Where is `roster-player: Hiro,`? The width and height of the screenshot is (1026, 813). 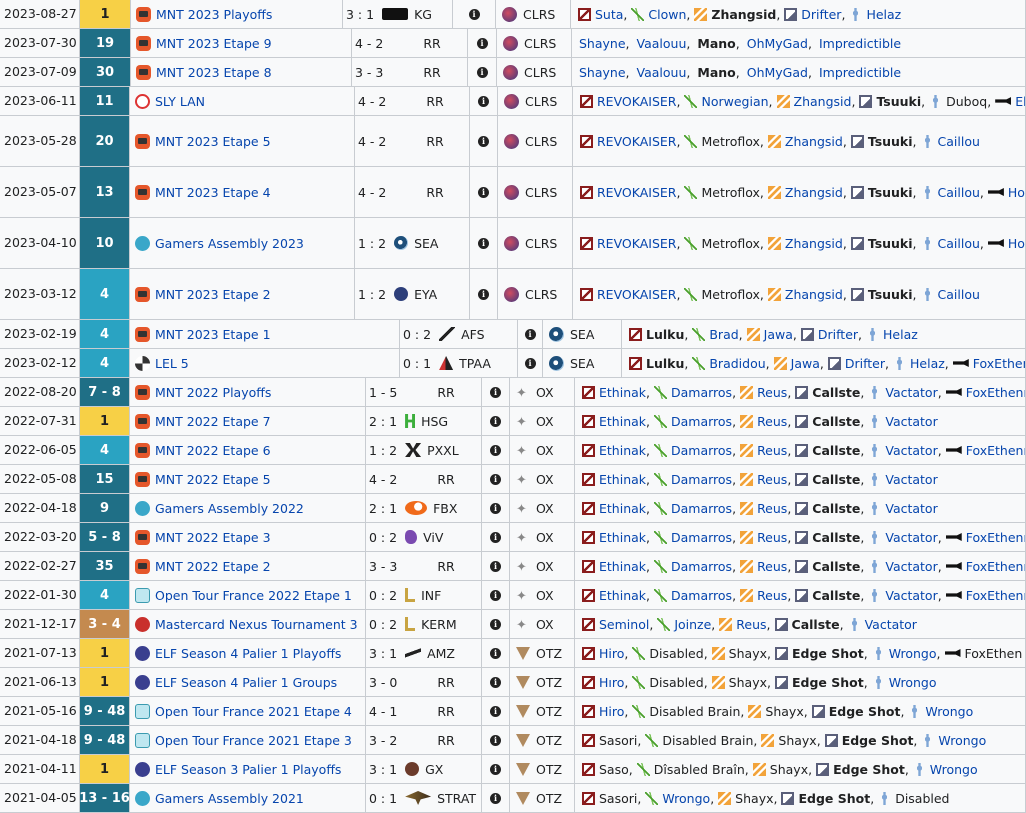
roster-player: Hiro, is located at coordinates (604, 711).